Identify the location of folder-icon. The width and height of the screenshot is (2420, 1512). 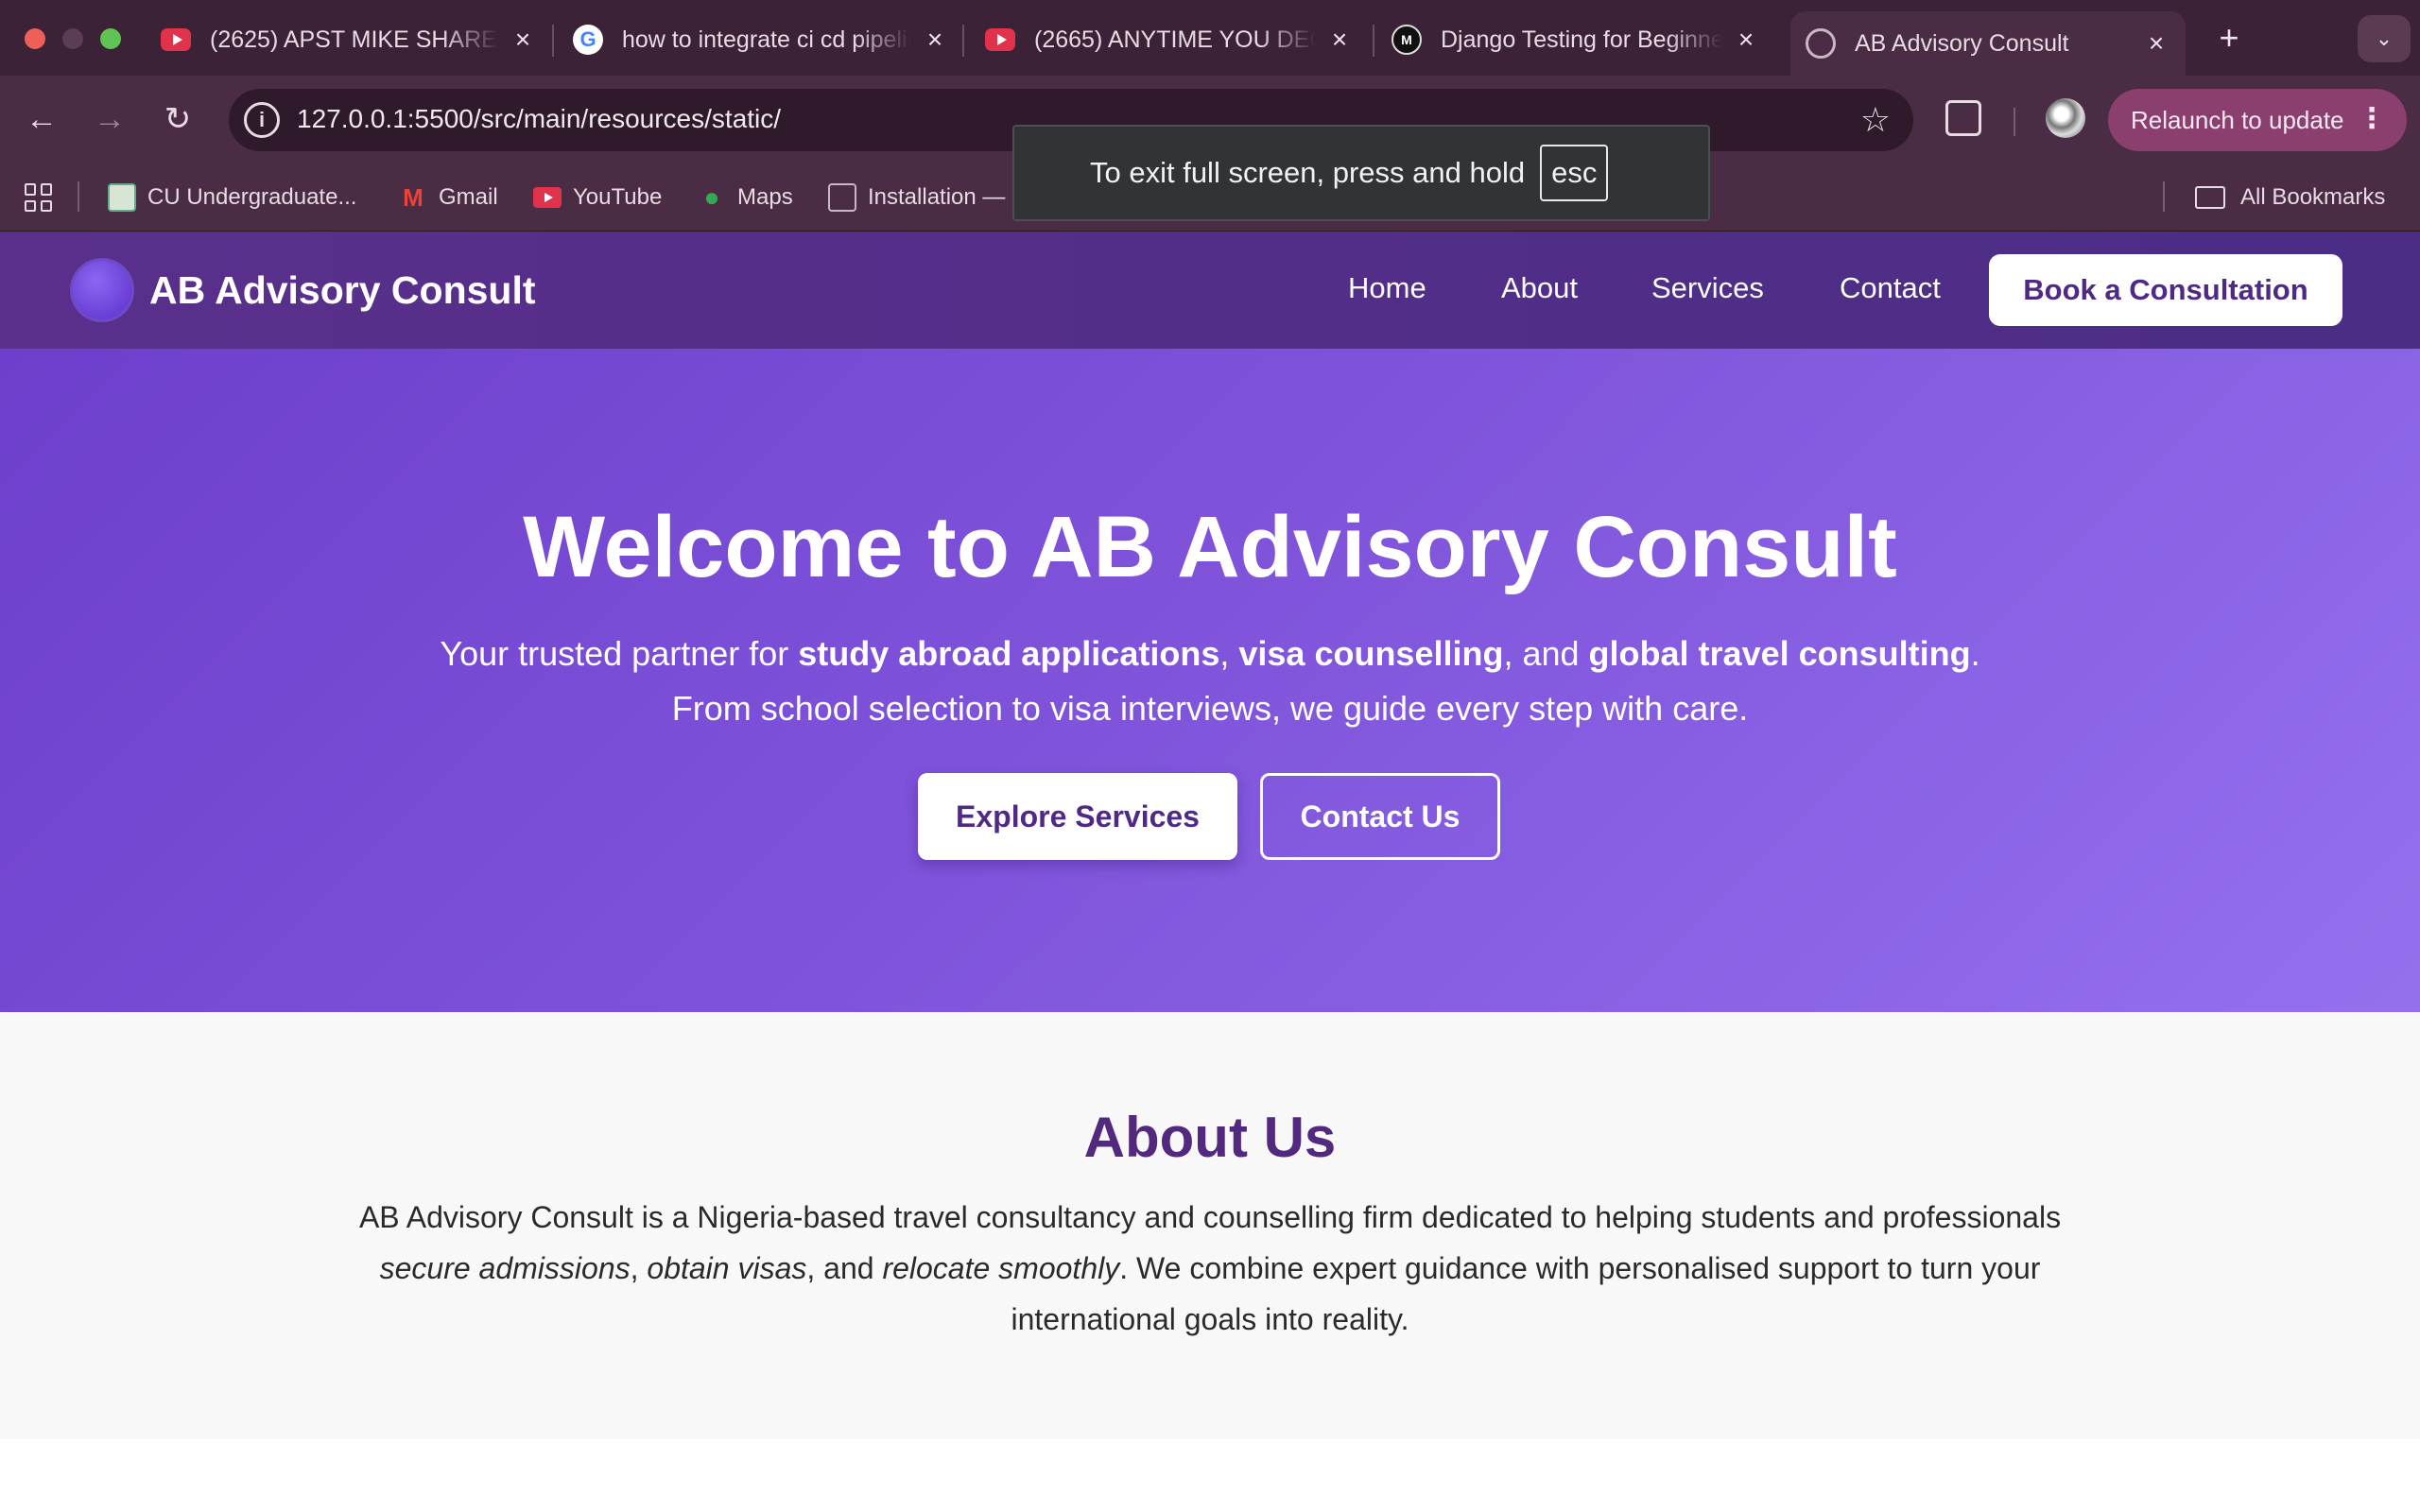
(2210, 197).